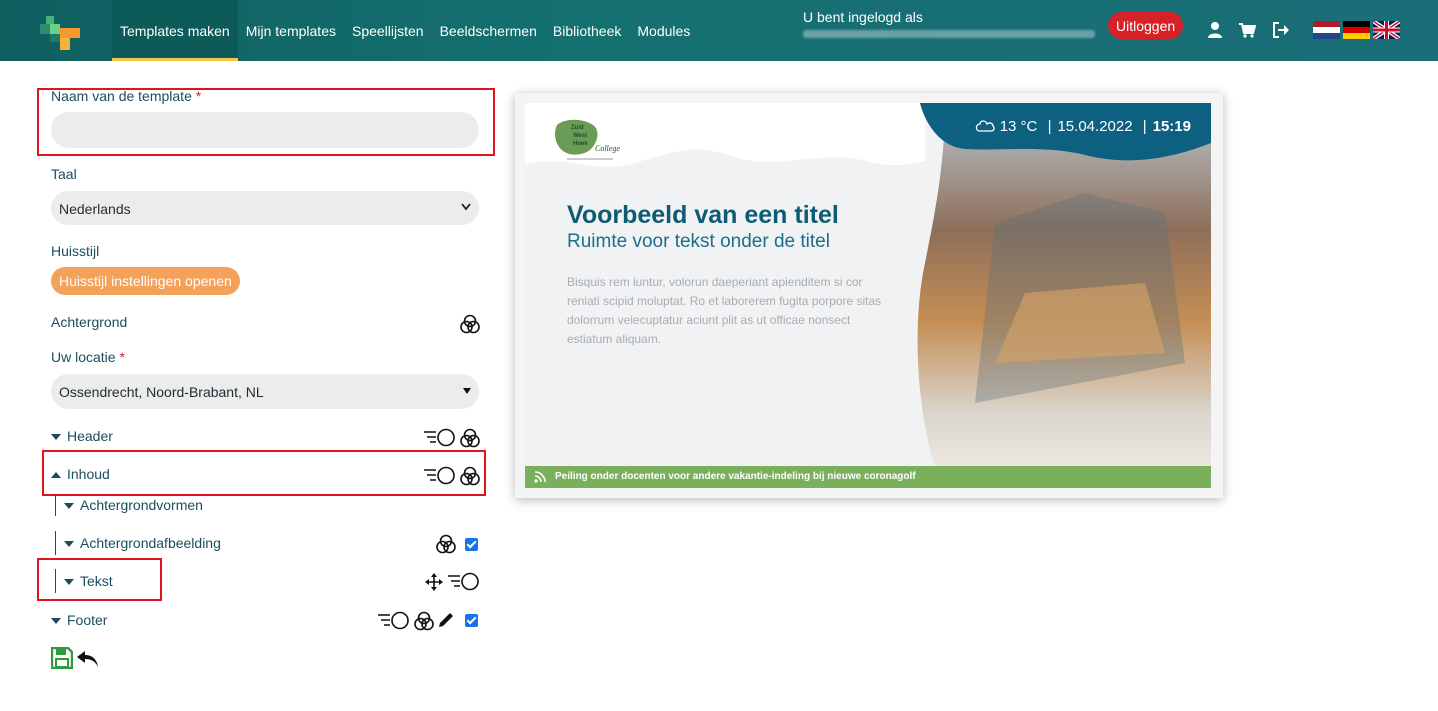 This screenshot has width=1438, height=711. I want to click on nav-mijn-templates: Mijn templates, so click(291, 30).